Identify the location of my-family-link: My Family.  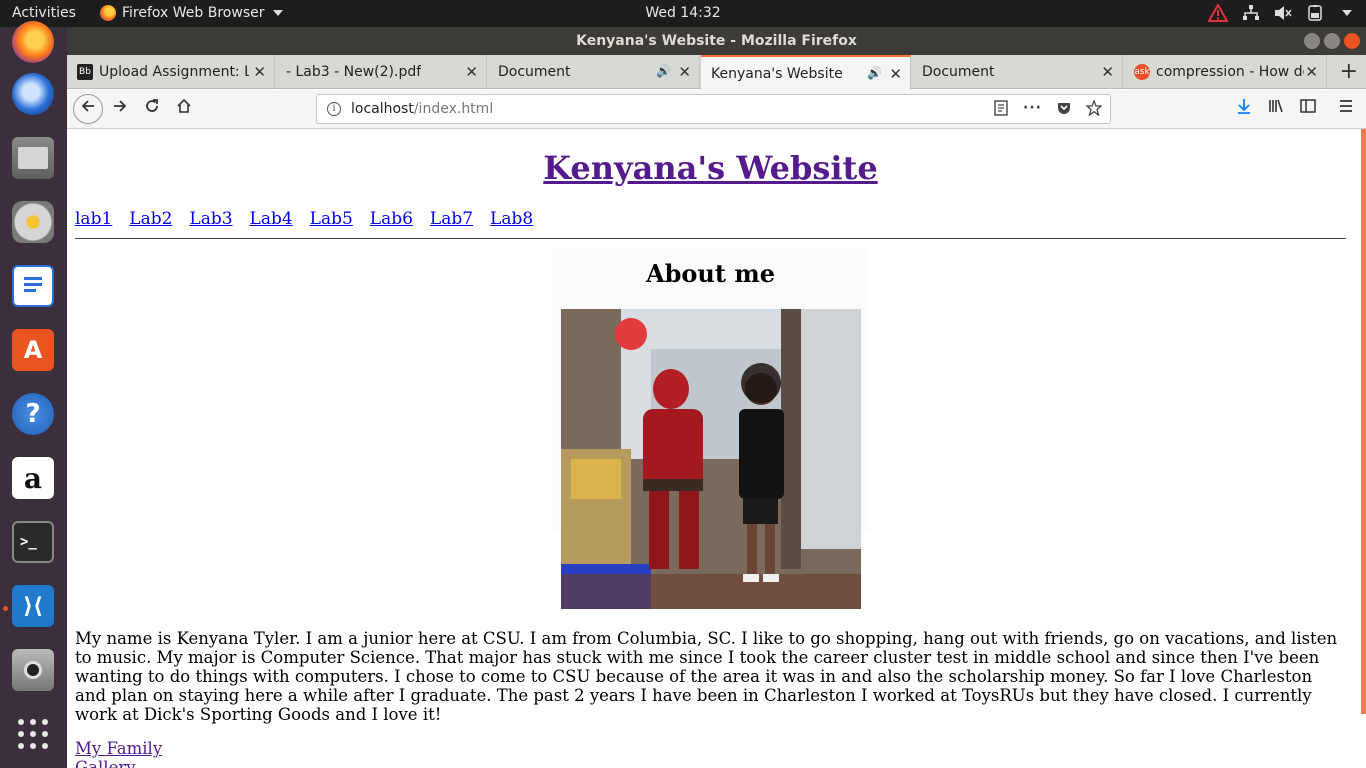
(118, 748).